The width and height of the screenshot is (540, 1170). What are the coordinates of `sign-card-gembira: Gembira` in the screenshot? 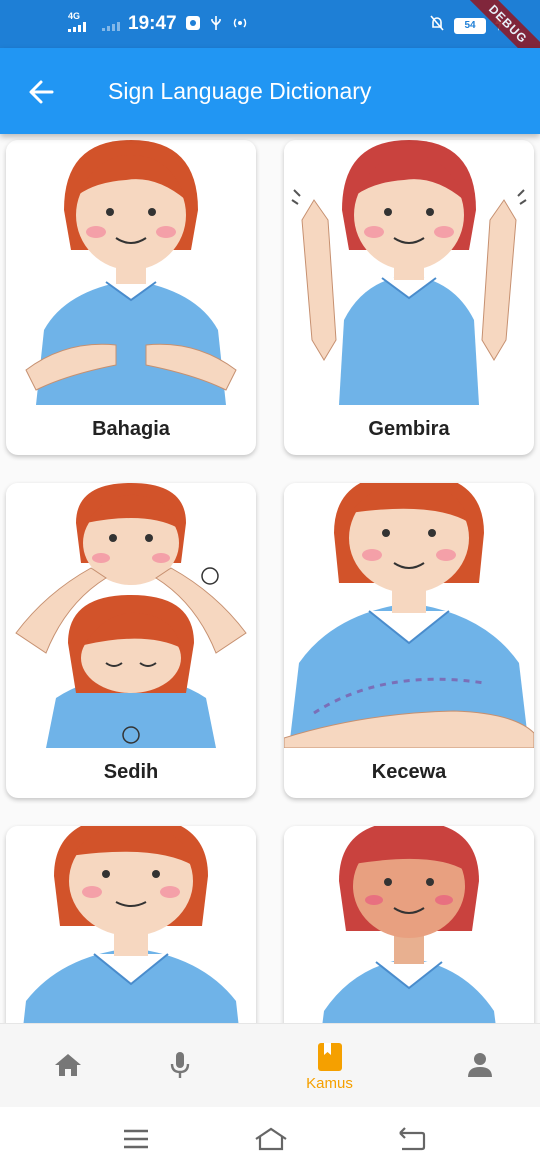 It's located at (409, 297).